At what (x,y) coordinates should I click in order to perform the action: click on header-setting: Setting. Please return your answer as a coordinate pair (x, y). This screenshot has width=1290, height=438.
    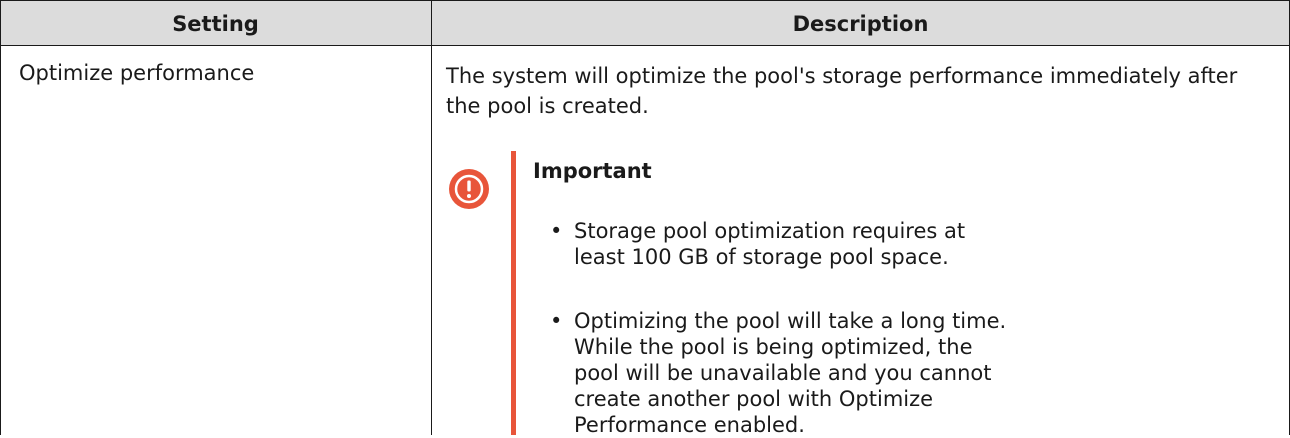
    Looking at the image, I should click on (215, 24).